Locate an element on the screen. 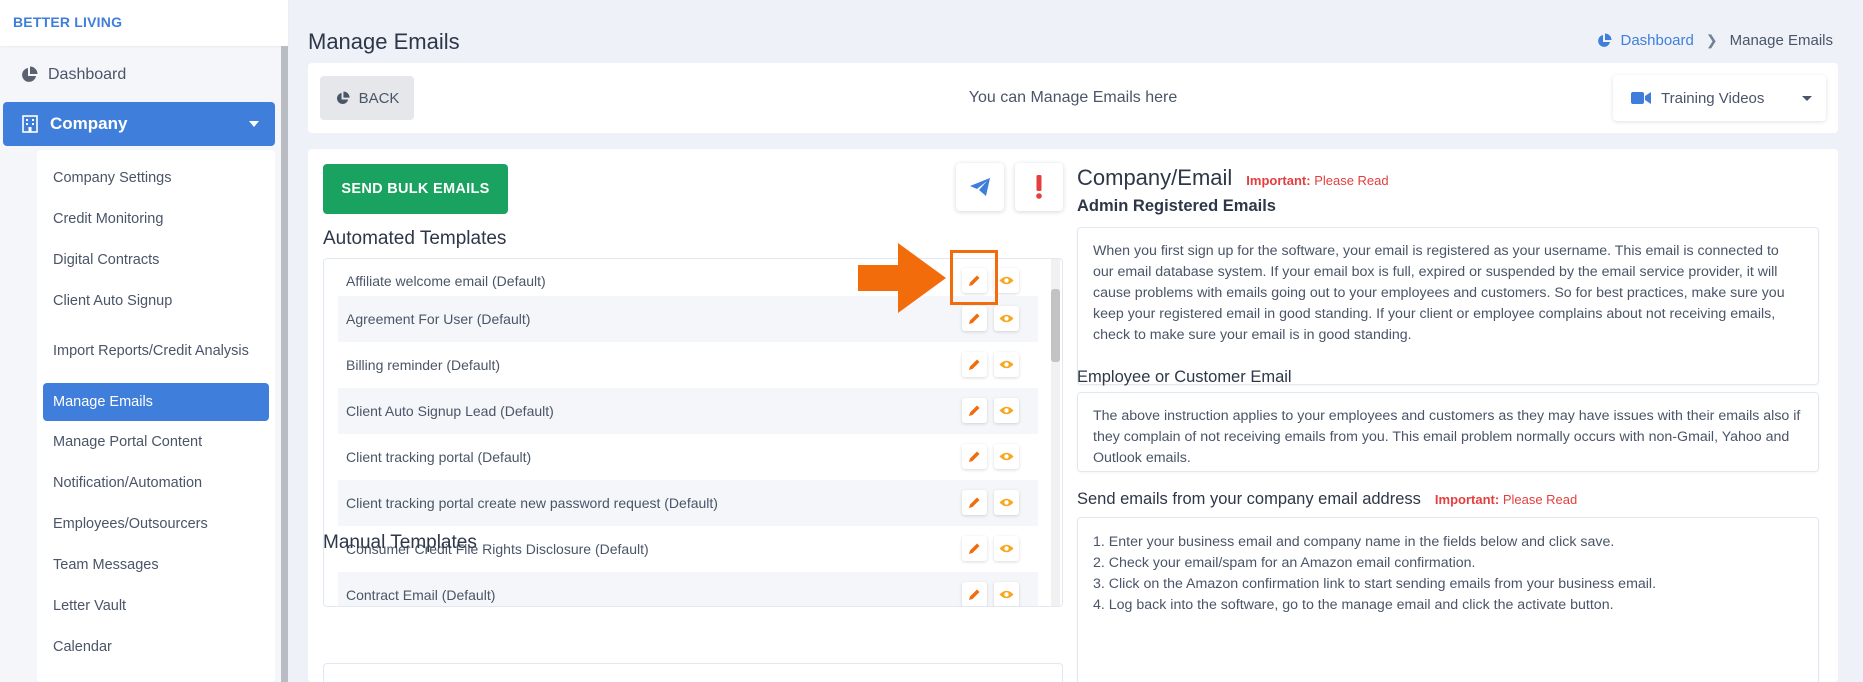 The height and width of the screenshot is (682, 1863). sidebar-item-letter-vault: Letter Vault is located at coordinates (156, 606).